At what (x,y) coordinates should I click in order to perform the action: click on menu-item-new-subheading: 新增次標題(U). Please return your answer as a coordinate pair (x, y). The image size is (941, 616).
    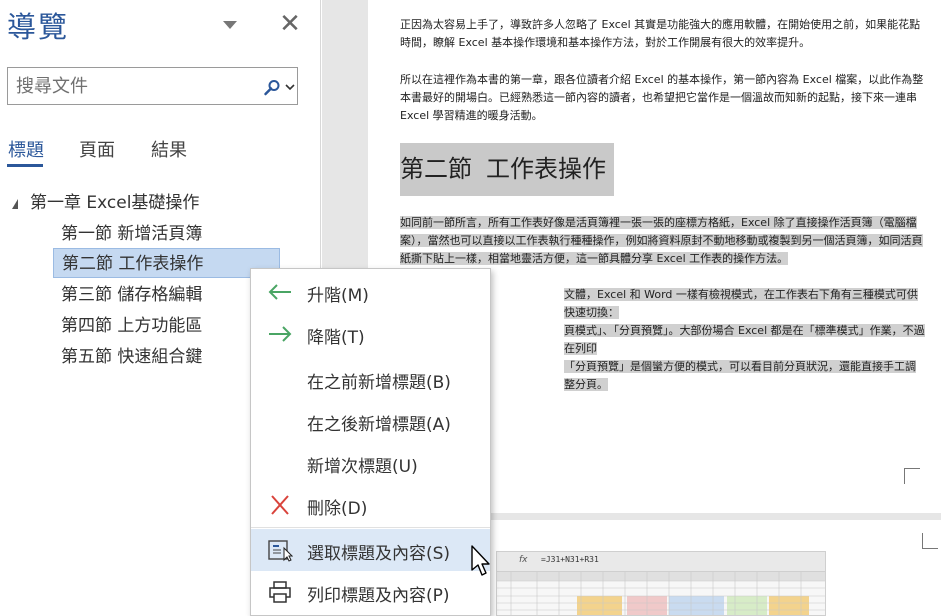
    Looking at the image, I should click on (370, 463).